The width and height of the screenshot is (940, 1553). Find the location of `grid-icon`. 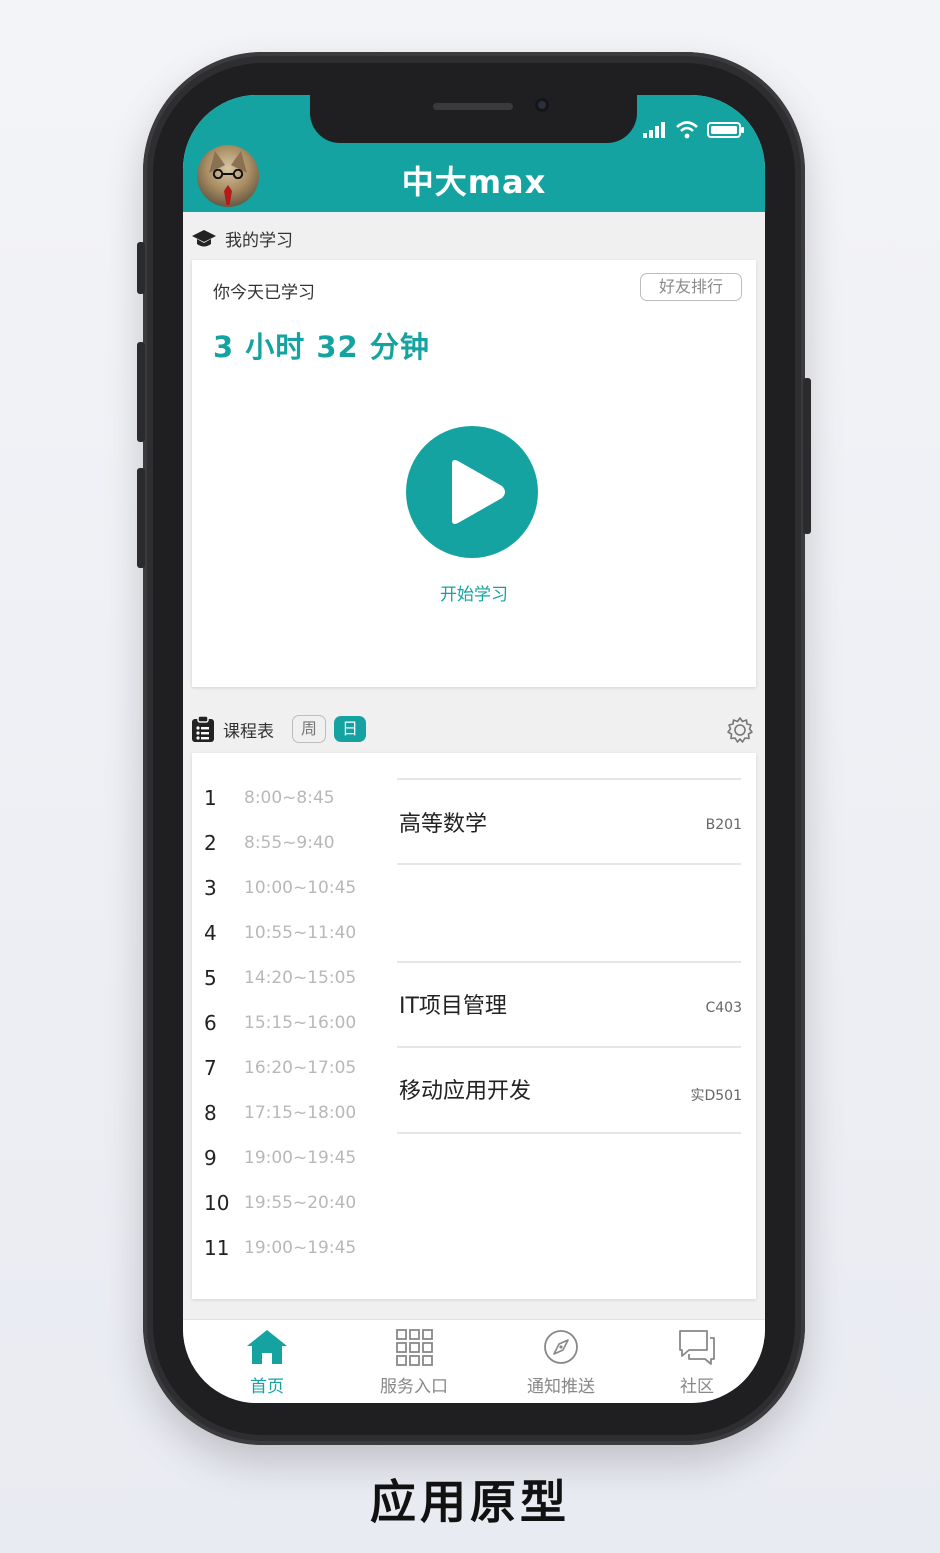

grid-icon is located at coordinates (414, 1347).